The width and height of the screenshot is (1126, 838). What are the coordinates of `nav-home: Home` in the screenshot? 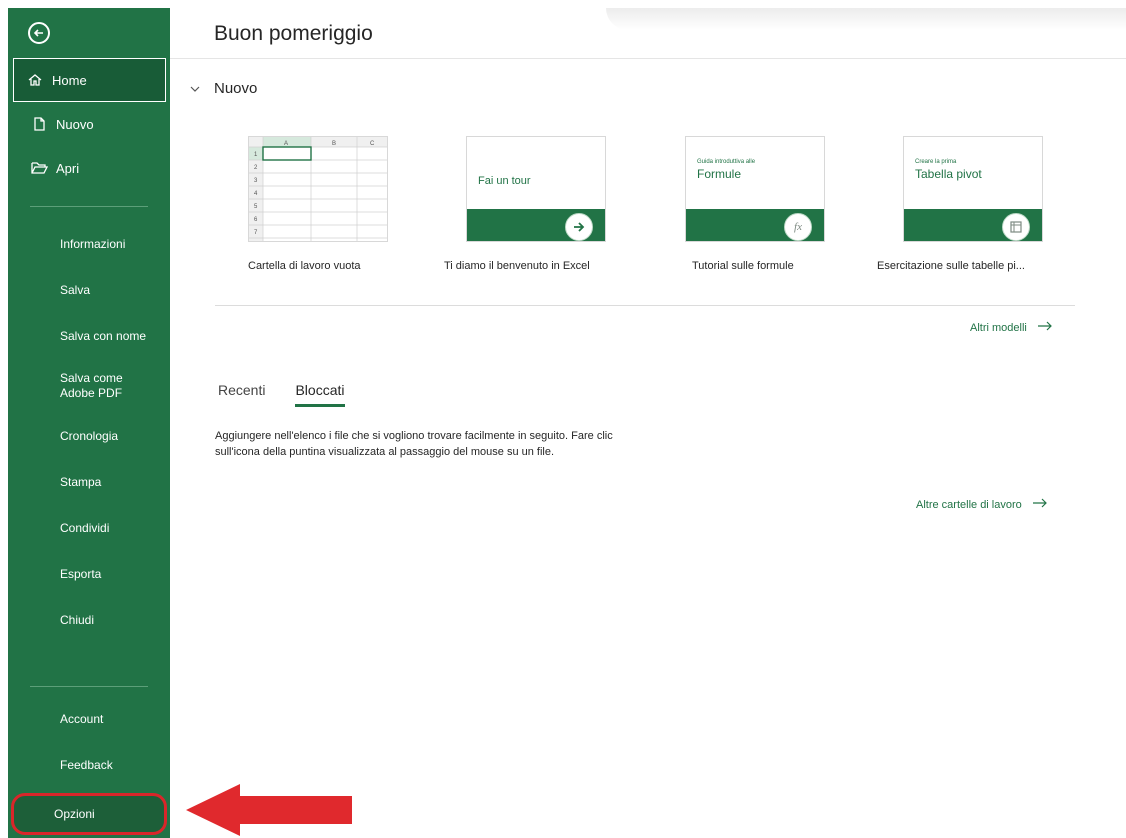 It's located at (89, 80).